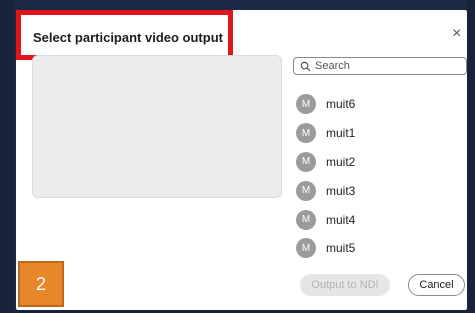 The image size is (475, 313). I want to click on title-highlight-box, so click(124, 35).